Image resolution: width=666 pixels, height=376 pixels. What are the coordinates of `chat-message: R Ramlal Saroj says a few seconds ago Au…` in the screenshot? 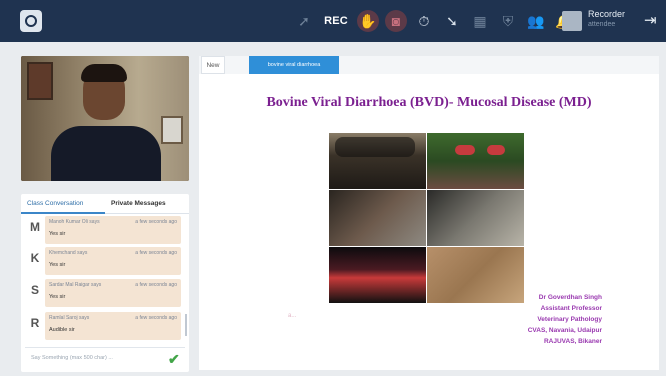 It's located at (104, 327).